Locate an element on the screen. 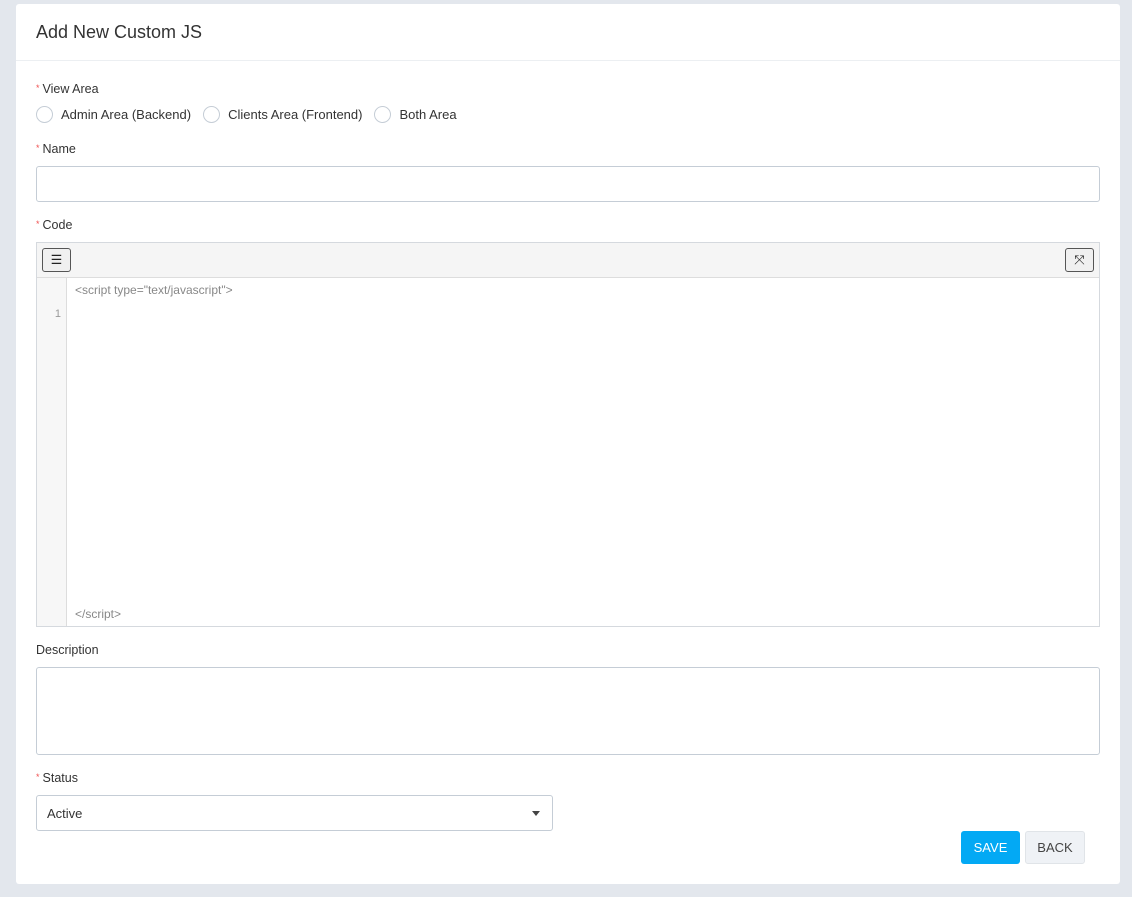 The width and height of the screenshot is (1132, 897). radio-both-area: Both Area is located at coordinates (415, 114).